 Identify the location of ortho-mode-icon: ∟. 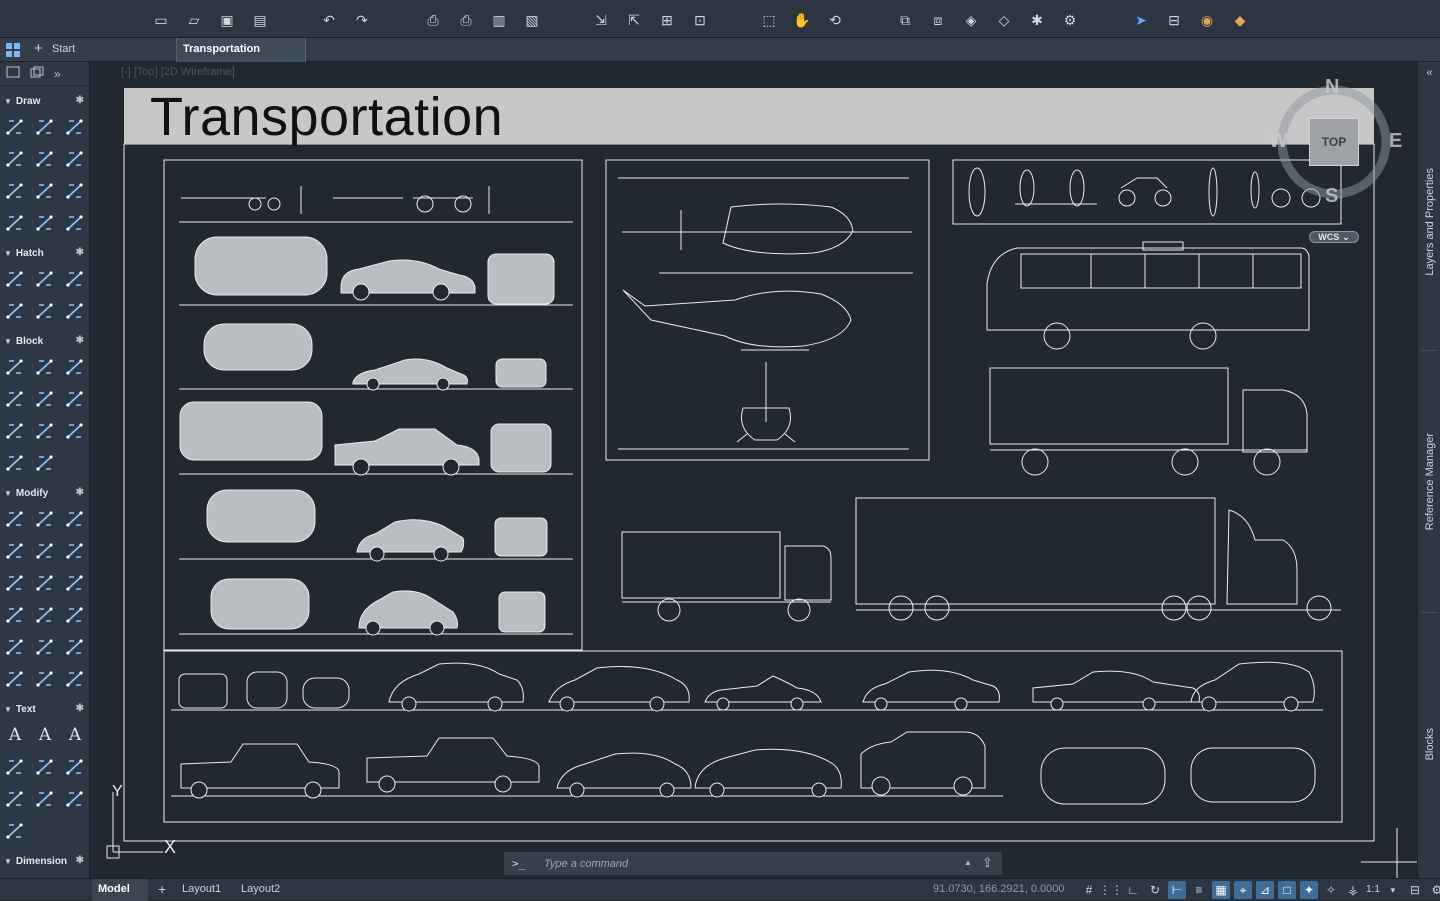
(1133, 890).